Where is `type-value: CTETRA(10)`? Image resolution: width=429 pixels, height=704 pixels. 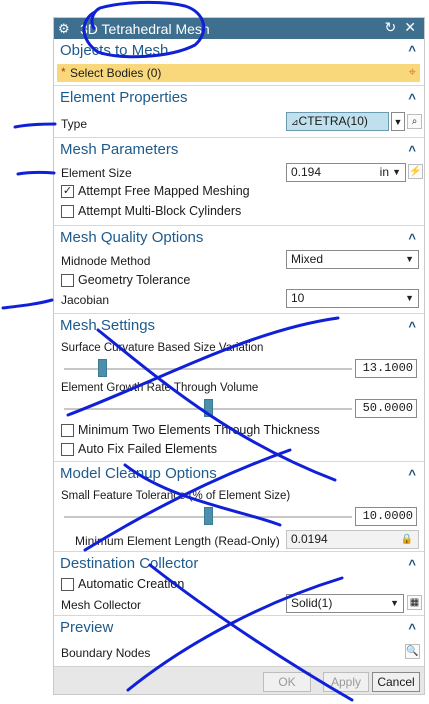 type-value: CTETRA(10) is located at coordinates (333, 121).